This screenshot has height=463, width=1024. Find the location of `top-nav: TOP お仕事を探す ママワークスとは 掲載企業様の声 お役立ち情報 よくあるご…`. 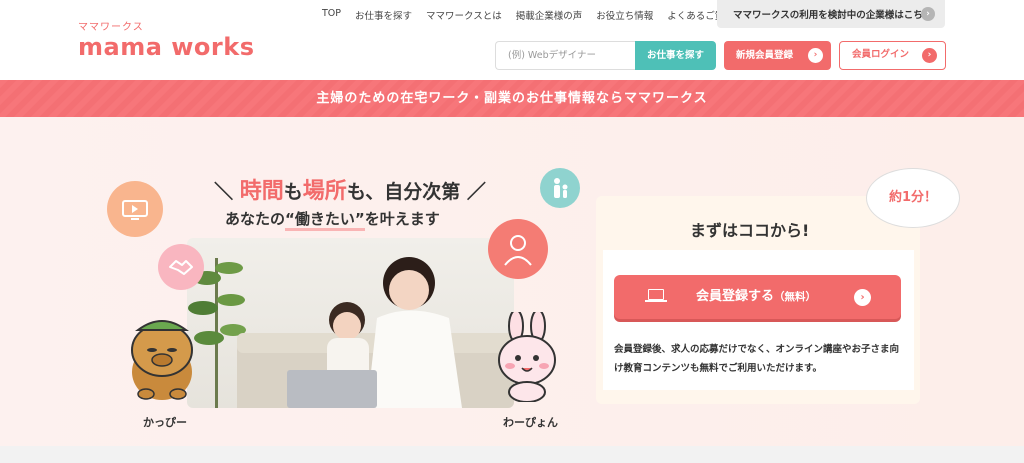

top-nav: TOP お仕事を探す ママワークスとは 掲載企業様の声 お役立ち情報 よくあるご… is located at coordinates (528, 15).